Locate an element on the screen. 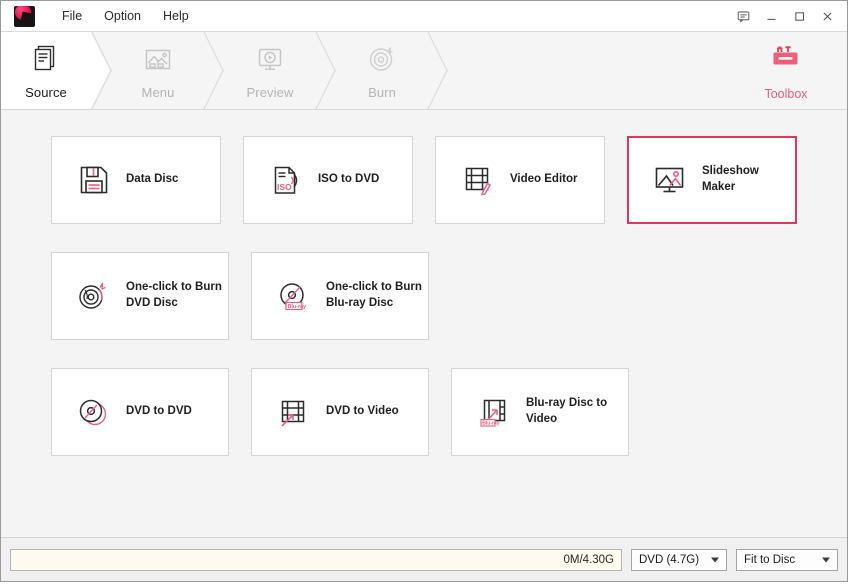  tool-card-label: DVD to Video is located at coordinates (362, 411).